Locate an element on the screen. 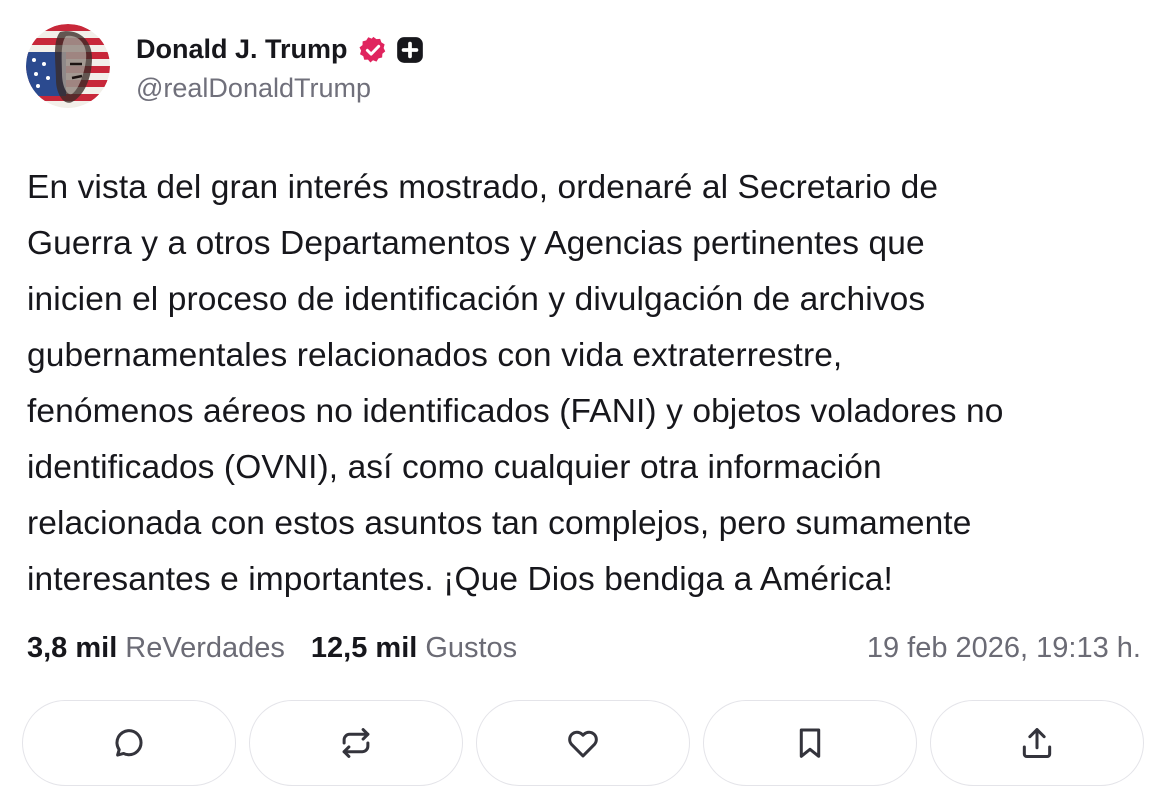 The height and width of the screenshot is (806, 1166). like-button is located at coordinates (583, 743).